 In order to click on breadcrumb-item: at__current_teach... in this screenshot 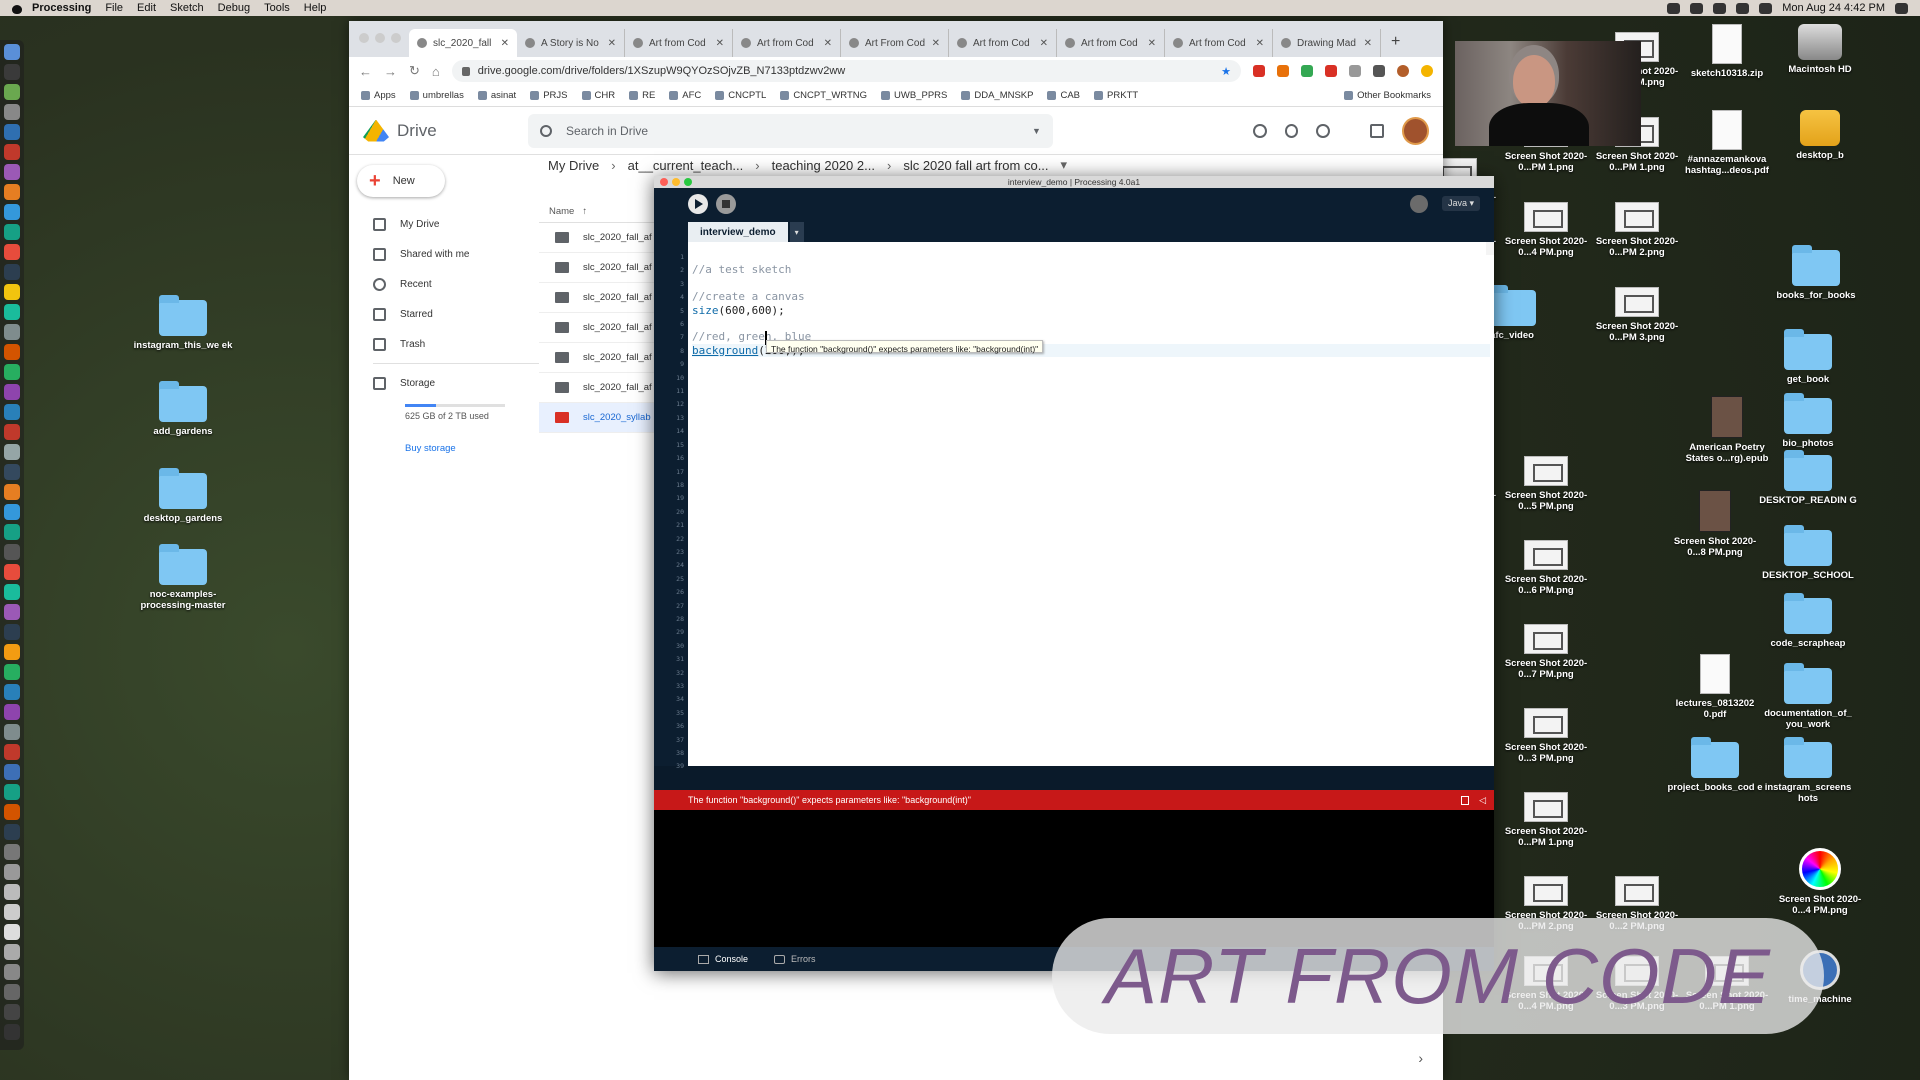, I will do `click(686, 165)`.